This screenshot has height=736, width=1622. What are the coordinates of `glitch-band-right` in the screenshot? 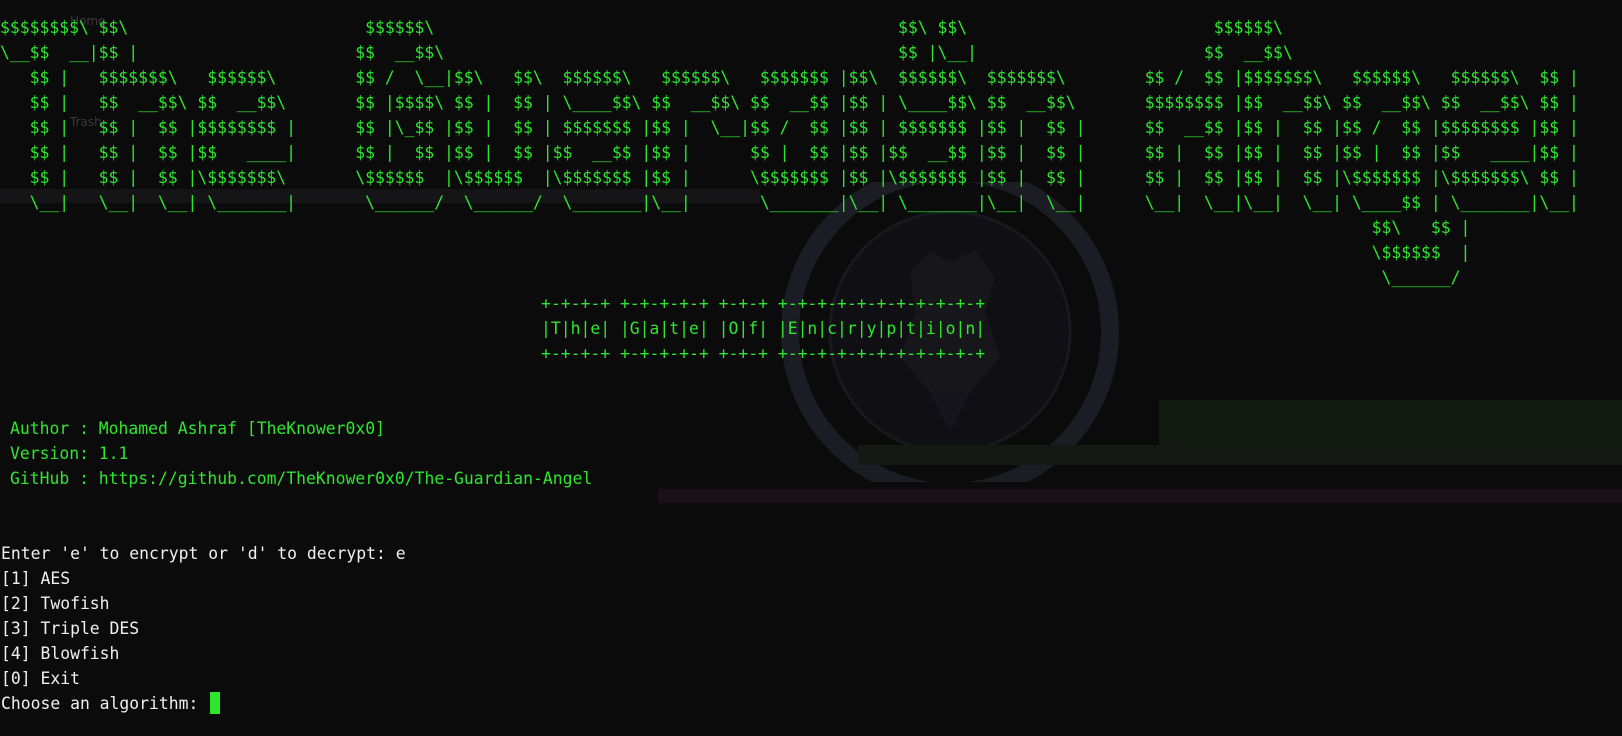 It's located at (1390, 425).